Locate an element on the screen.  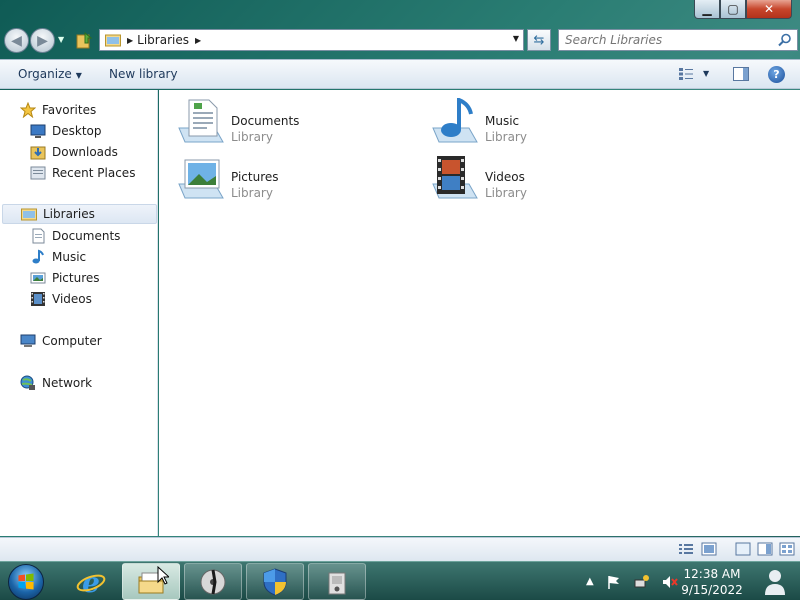
nav-network: Network is located at coordinates (56, 383).